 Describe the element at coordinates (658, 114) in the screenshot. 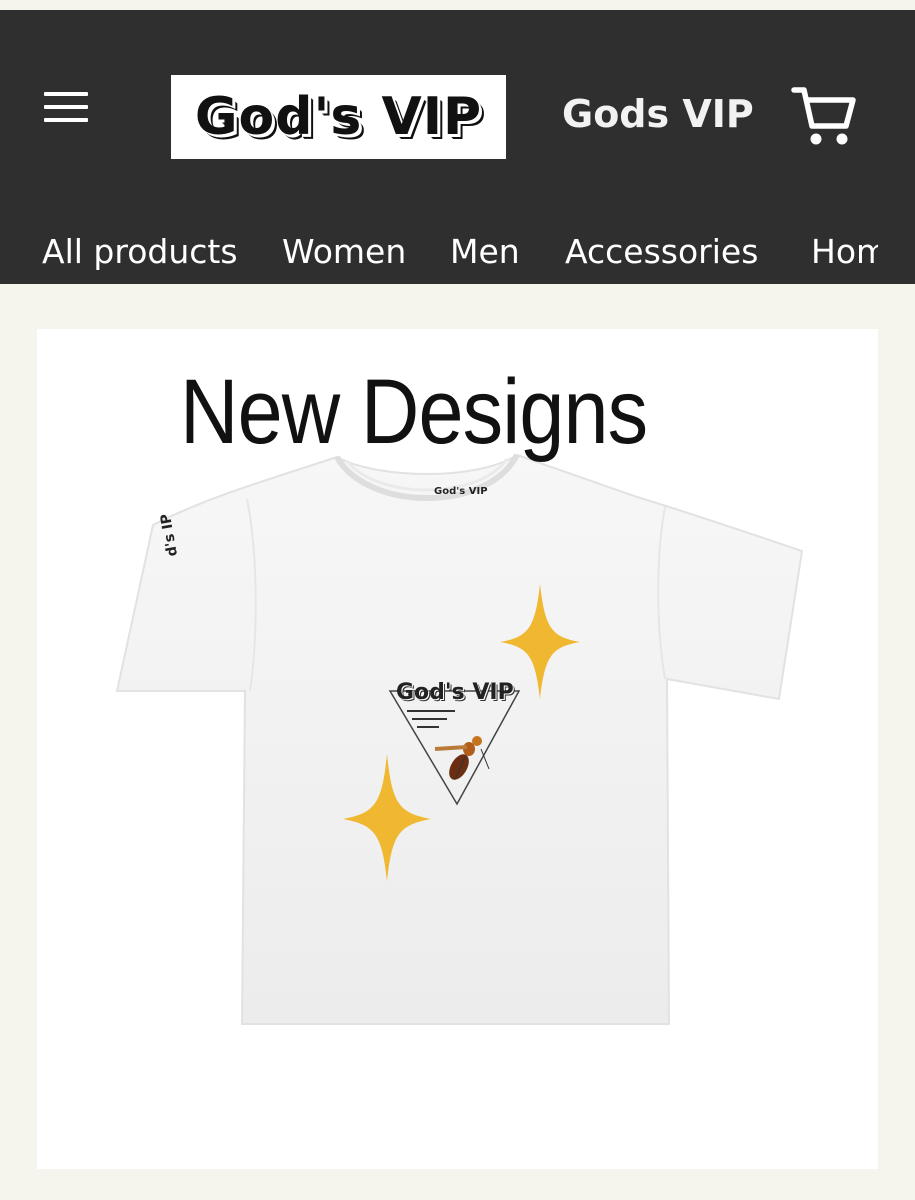

I see `brand-name-link: Gods VIP` at that location.